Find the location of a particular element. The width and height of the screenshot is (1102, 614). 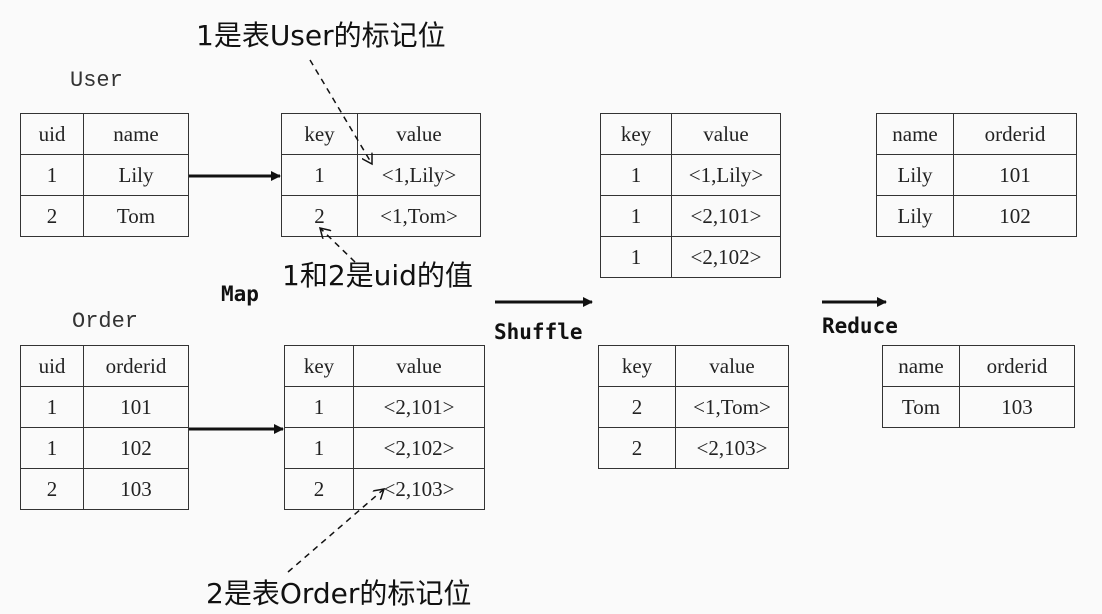

callout-arrow-uid-values is located at coordinates (338, 245).